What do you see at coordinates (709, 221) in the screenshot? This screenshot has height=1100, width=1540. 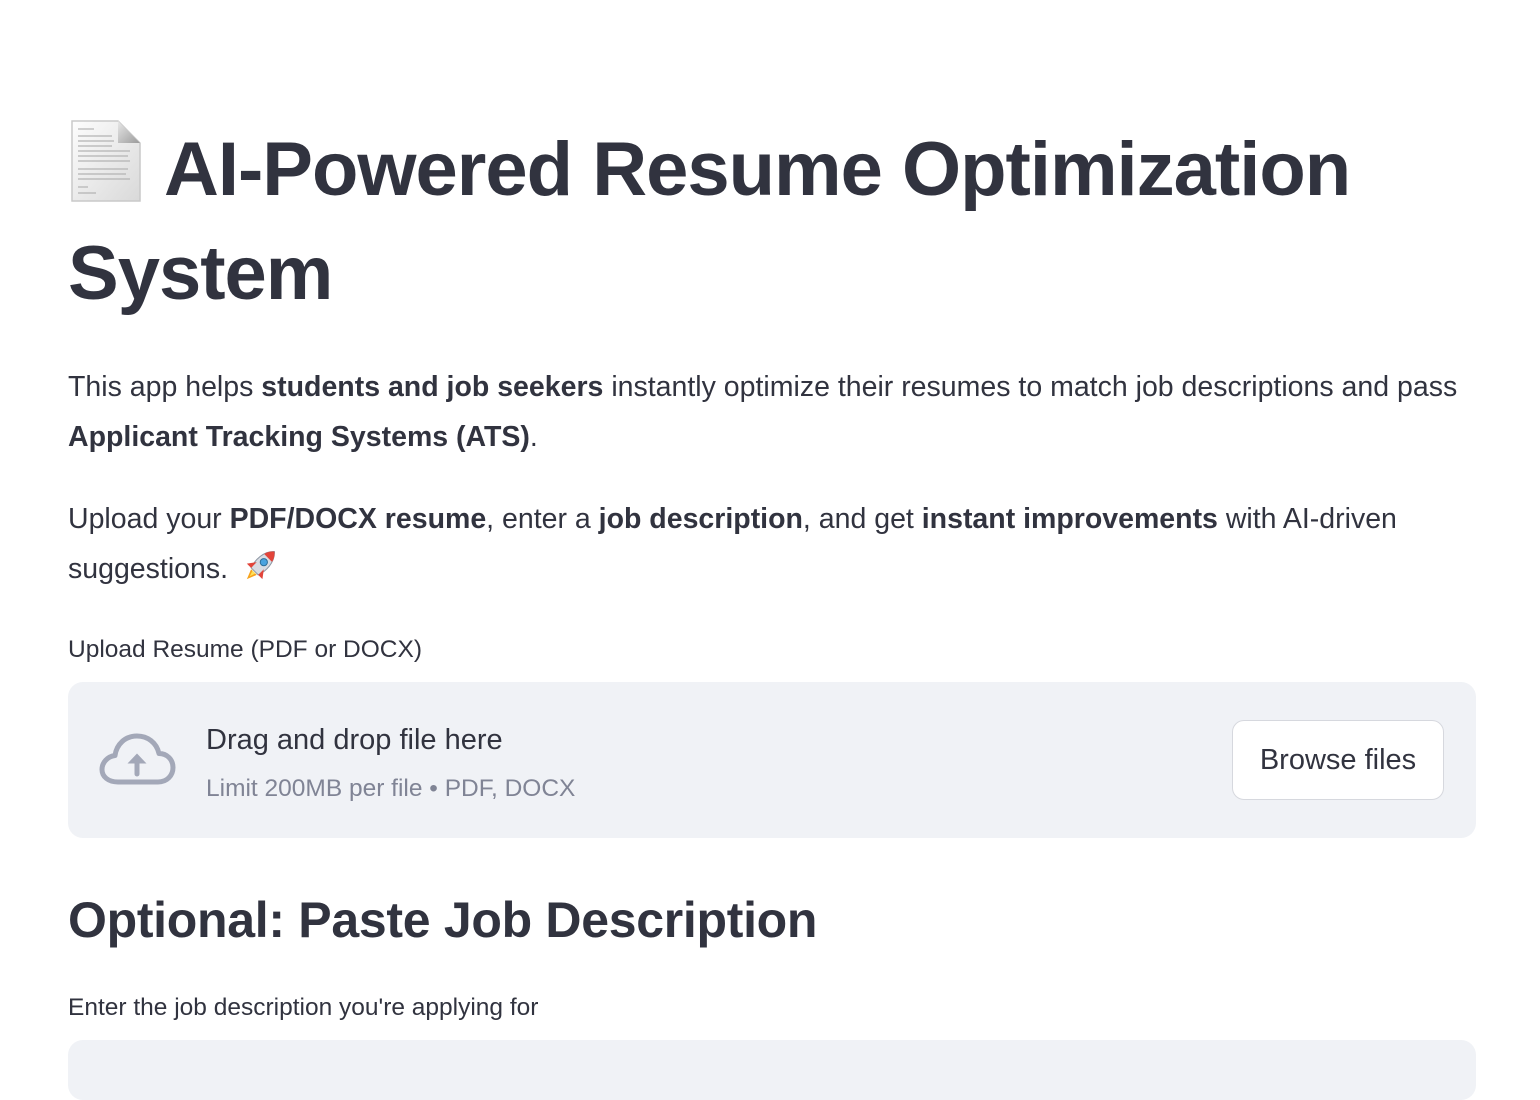 I see `page-title-text: AI-Powered Resume Optimization System` at bounding box center [709, 221].